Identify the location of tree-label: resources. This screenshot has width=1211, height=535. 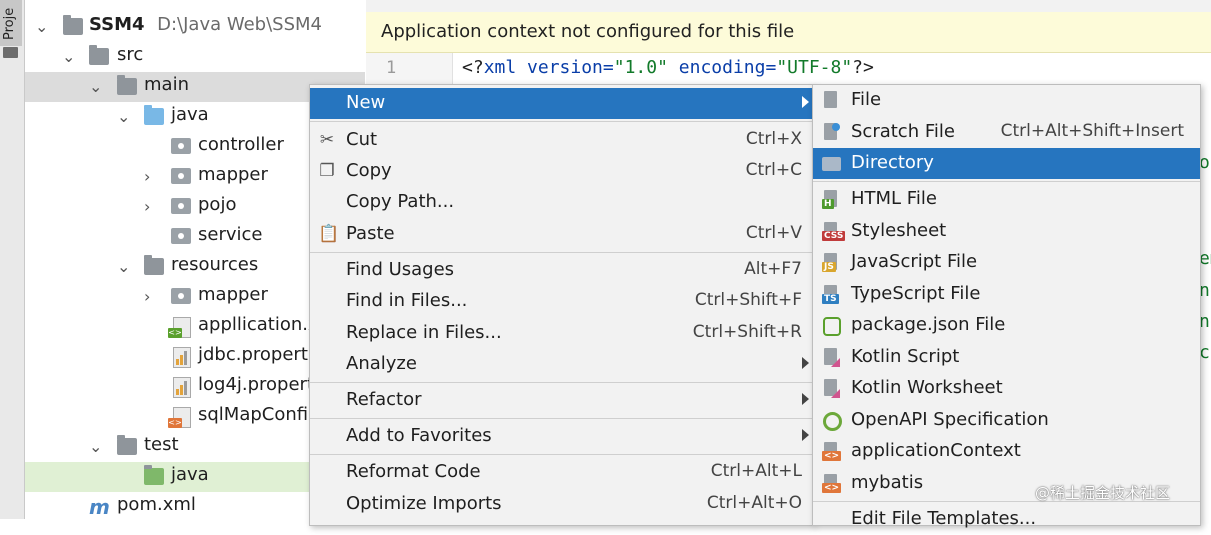
(215, 264).